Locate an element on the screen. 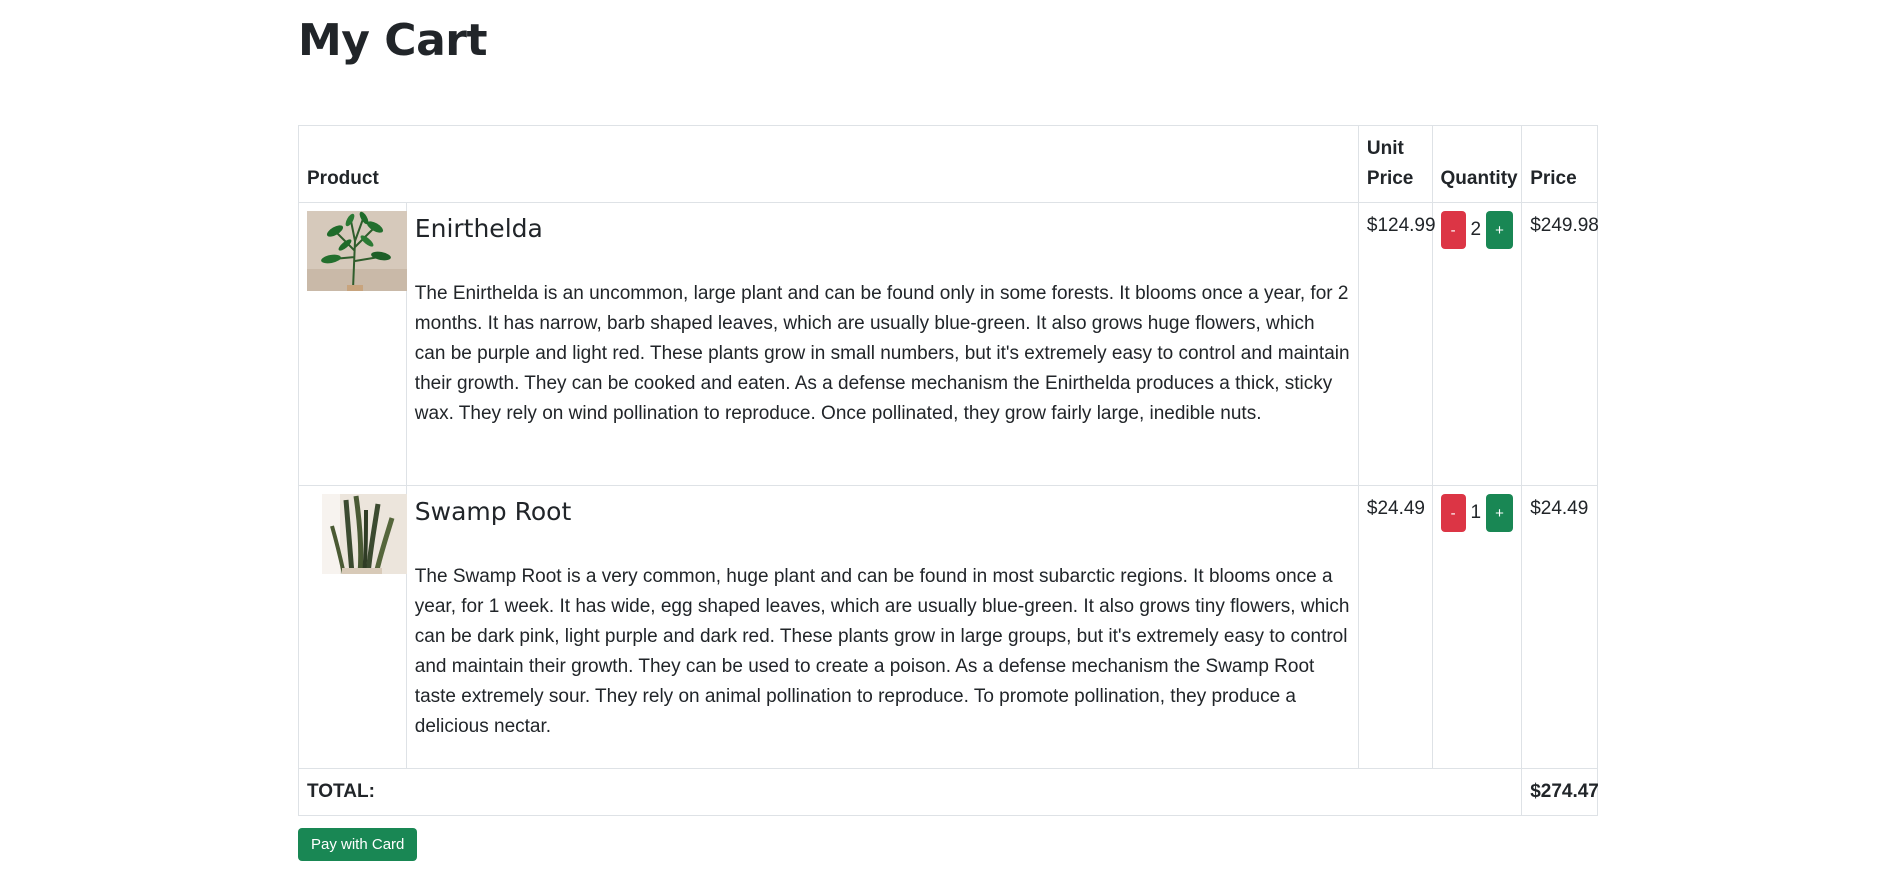 The height and width of the screenshot is (876, 1895). quantity-stepper: - 2 + is located at coordinates (1477, 230).